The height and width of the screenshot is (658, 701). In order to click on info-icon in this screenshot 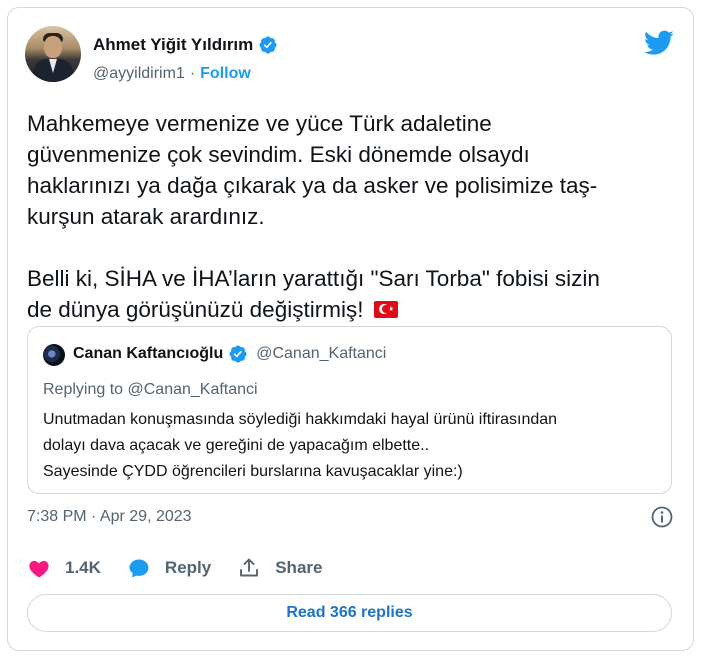, I will do `click(662, 517)`.